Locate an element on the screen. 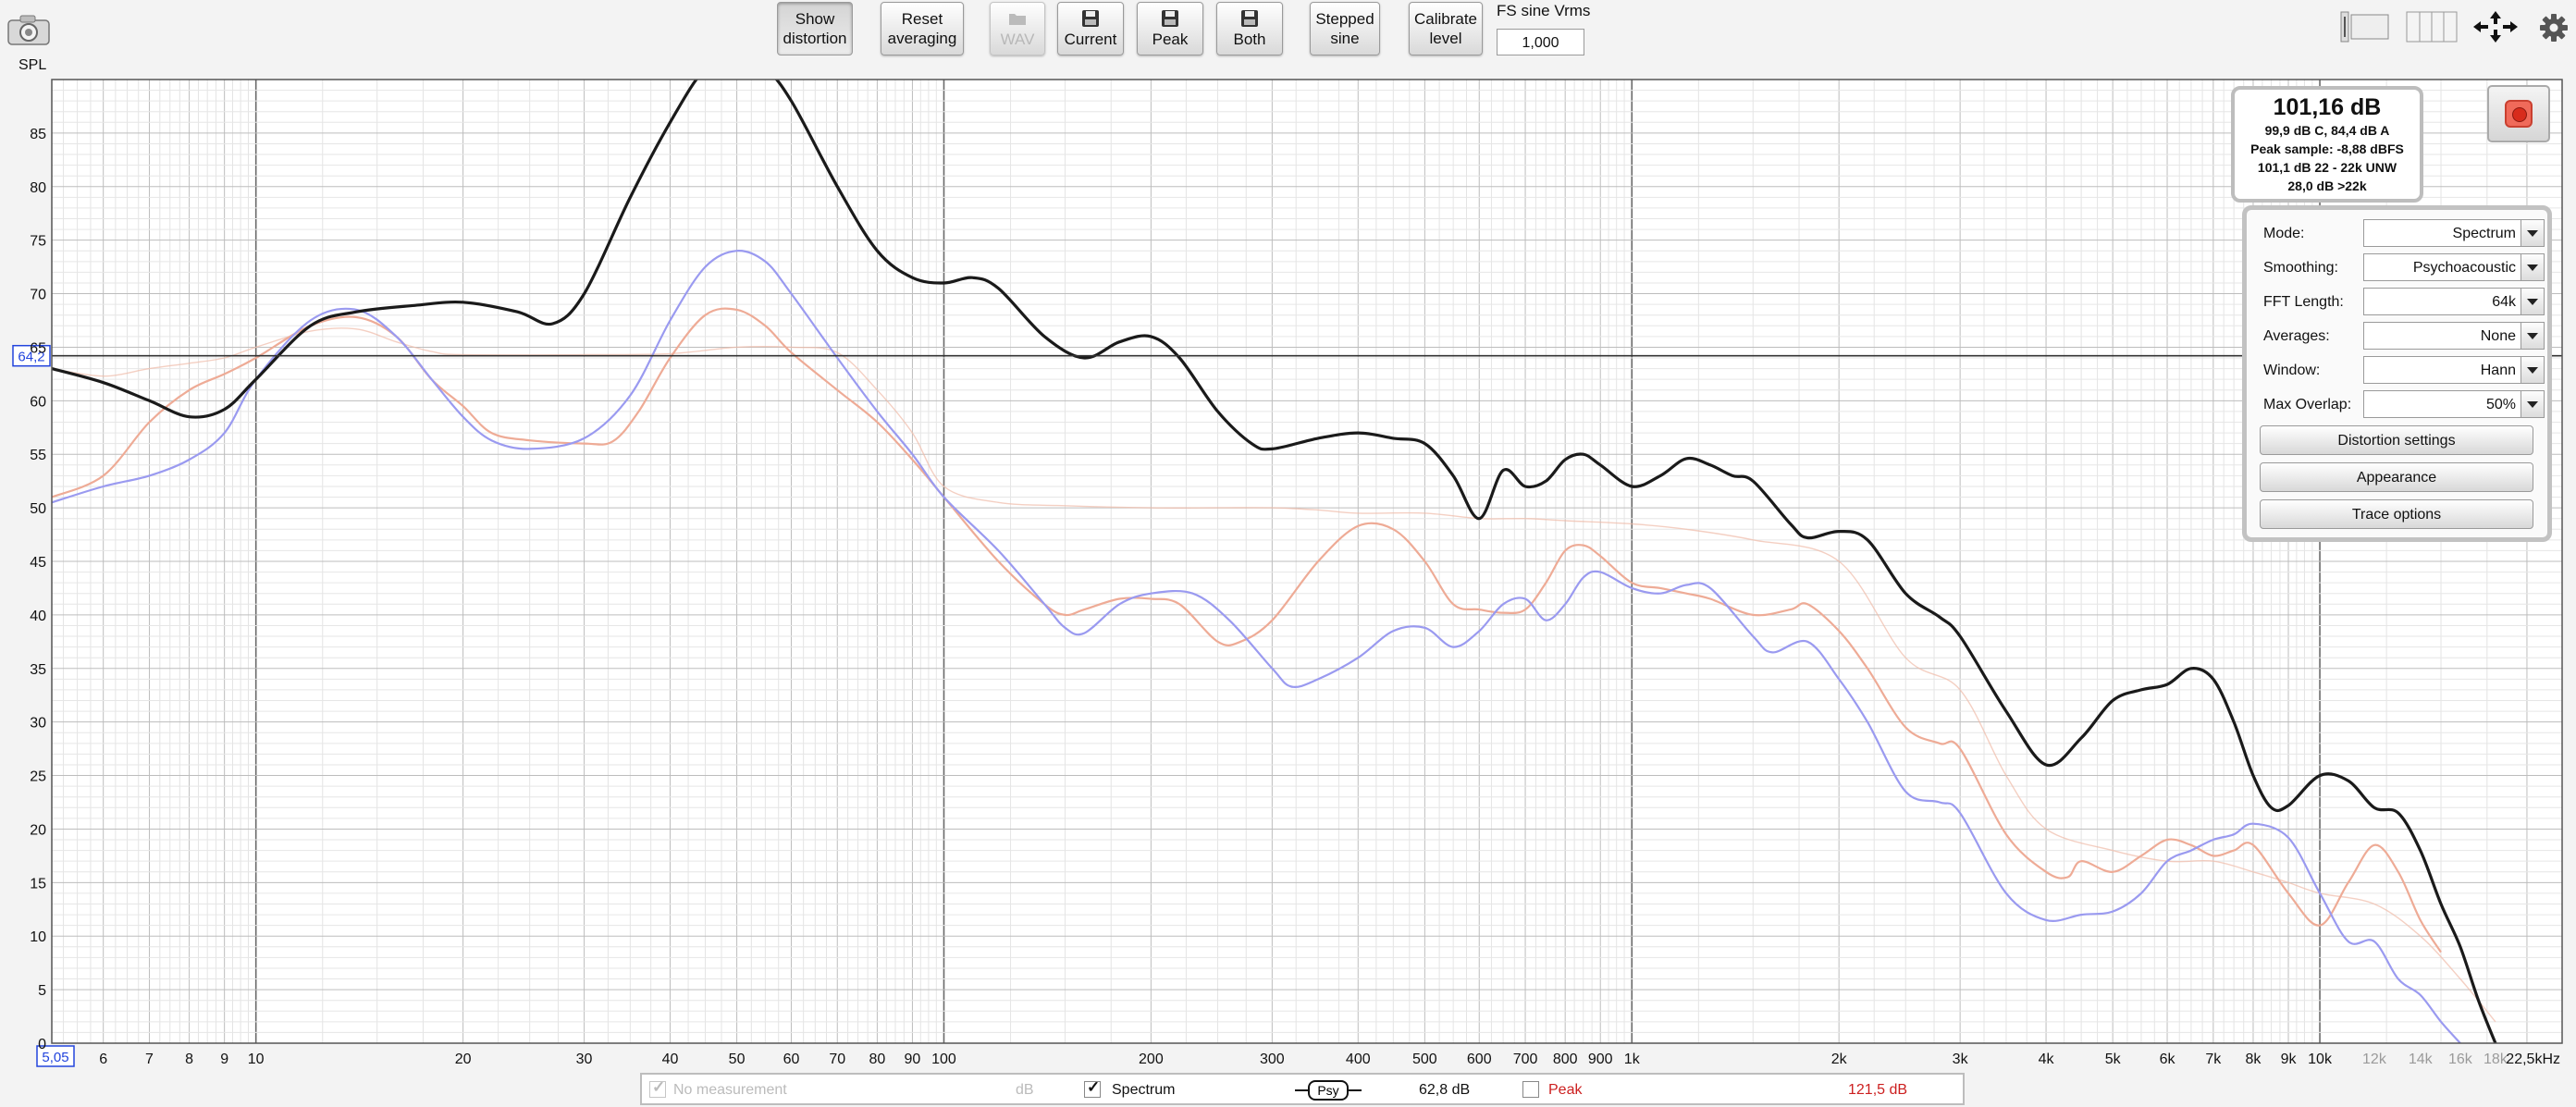  setting-select: Spectrum is located at coordinates (2454, 233).